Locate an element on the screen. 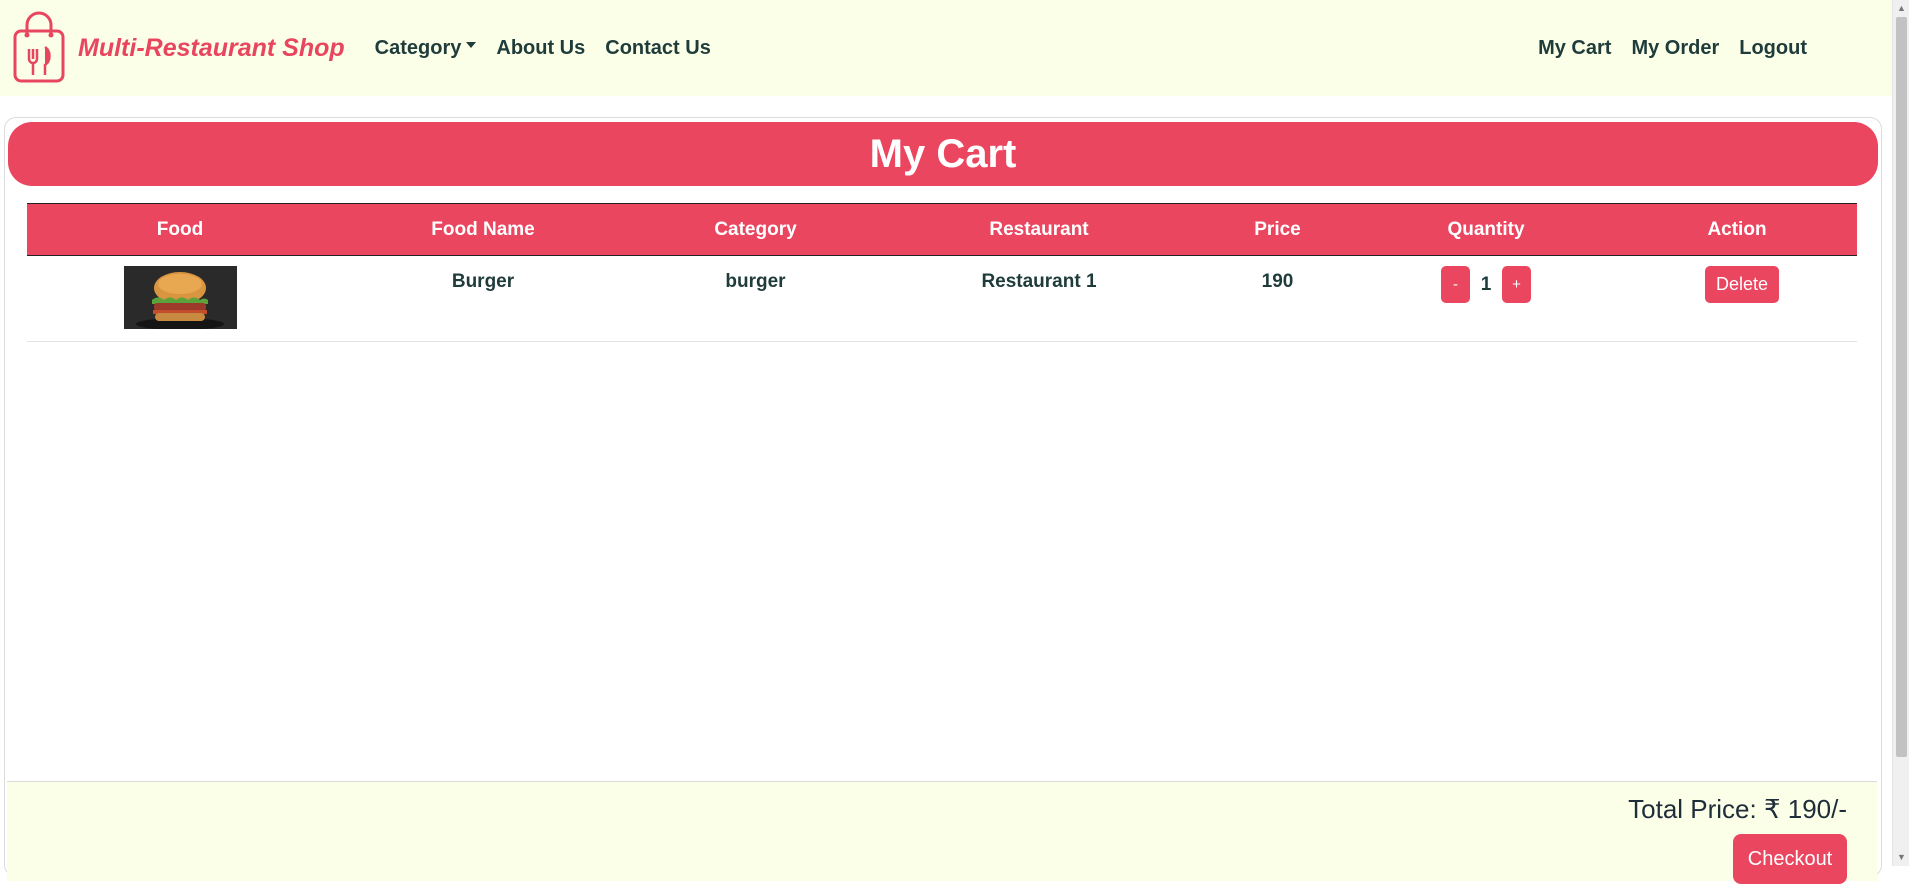 Image resolution: width=1909 pixels, height=884 pixels. burger-photo is located at coordinates (180, 297).